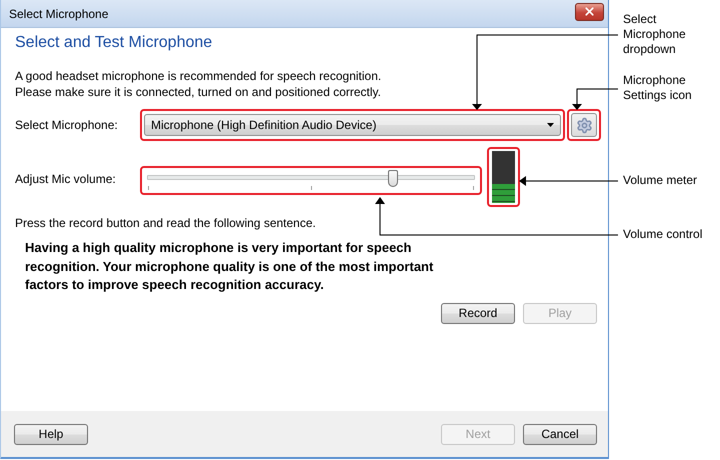 The width and height of the screenshot is (720, 460). I want to click on close-icon, so click(589, 11).